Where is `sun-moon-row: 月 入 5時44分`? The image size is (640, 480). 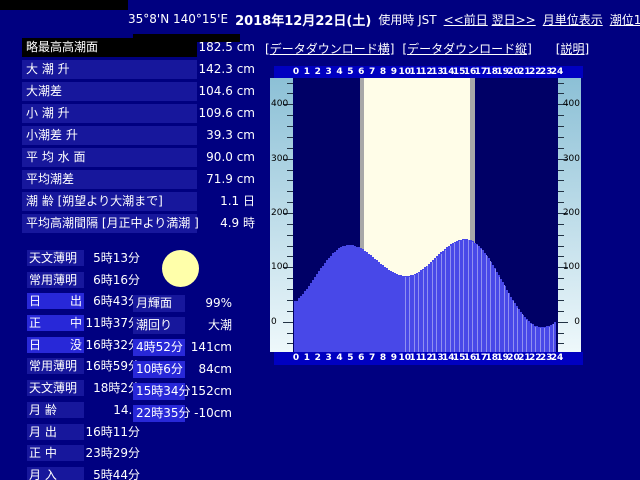 sun-moon-row: 月 入 5時44分 is located at coordinates (83, 473).